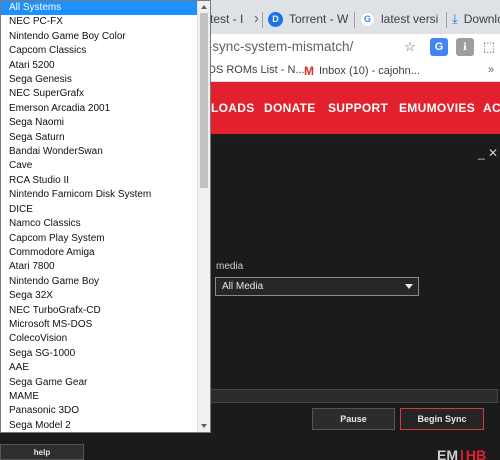  What do you see at coordinates (409, 286) in the screenshot?
I see `chevron-down-icon` at bounding box center [409, 286].